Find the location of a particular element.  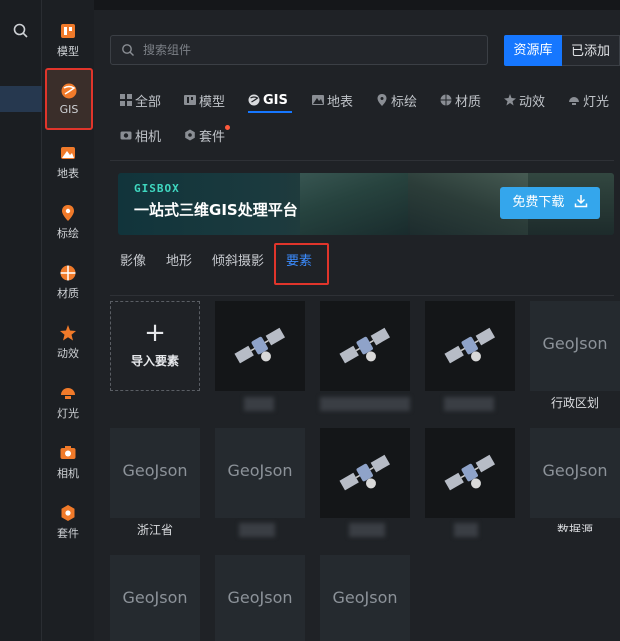

search-box is located at coordinates (299, 50).